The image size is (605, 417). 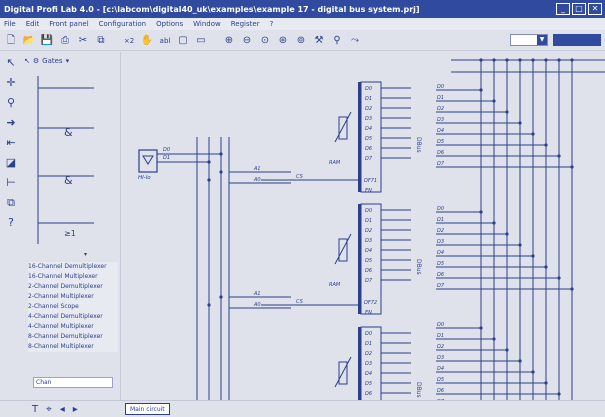 What do you see at coordinates (11, 103) in the screenshot?
I see `magnify-icon: ⚲` at bounding box center [11, 103].